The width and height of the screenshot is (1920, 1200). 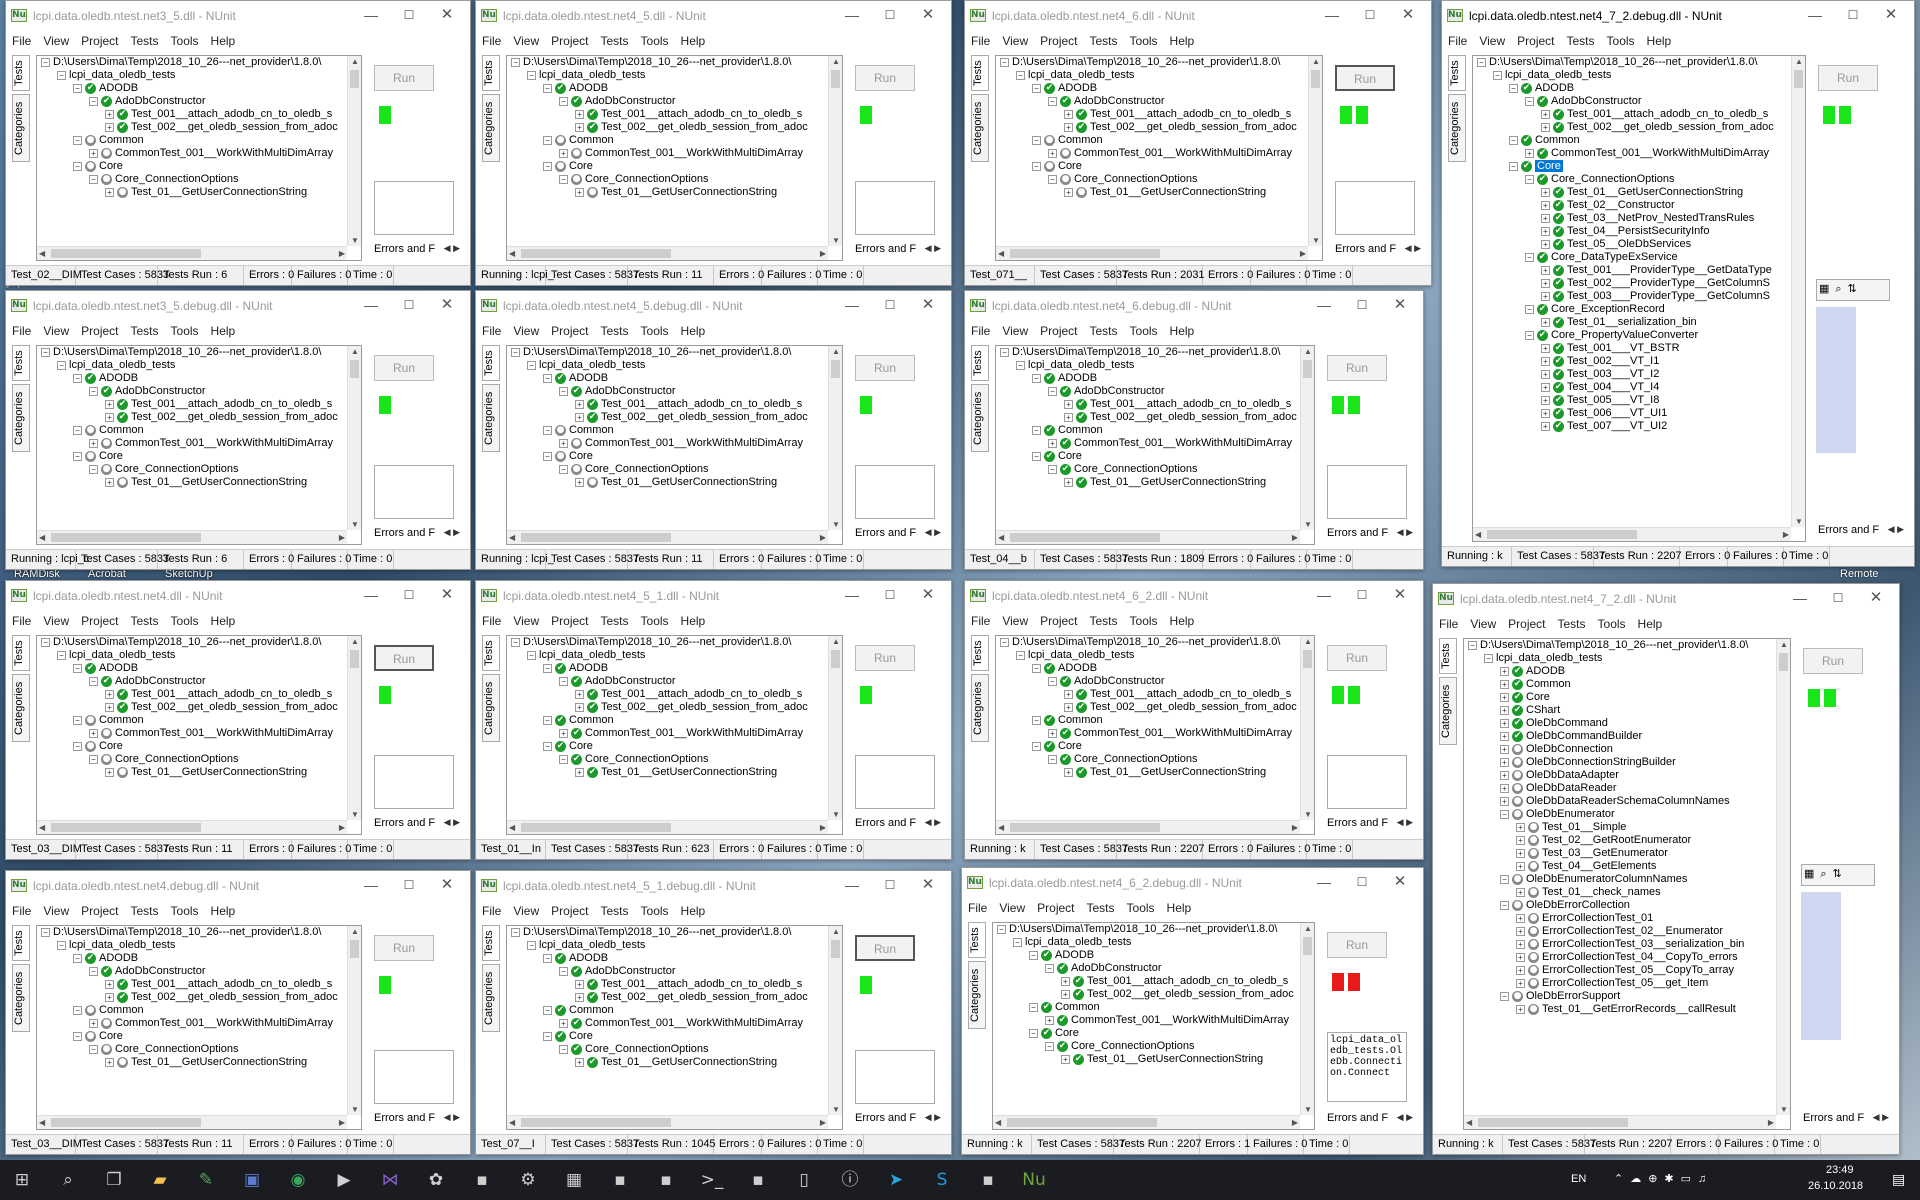 I want to click on tree-node: − ● Common, so click(x=192, y=140).